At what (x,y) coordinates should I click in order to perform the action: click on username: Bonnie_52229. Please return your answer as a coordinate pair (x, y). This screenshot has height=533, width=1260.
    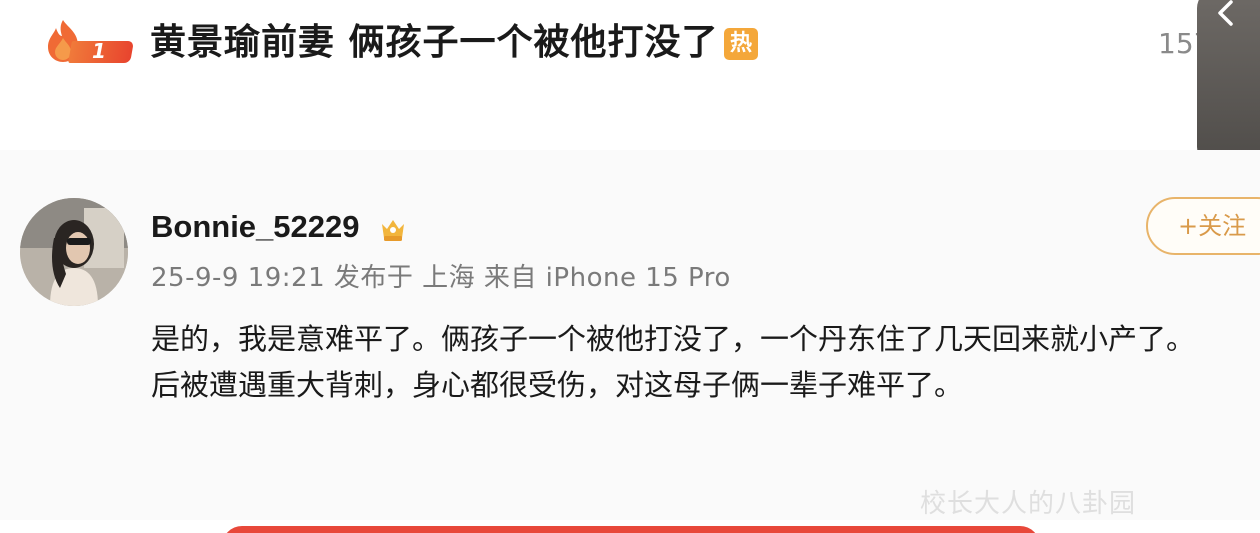
    Looking at the image, I should click on (255, 227).